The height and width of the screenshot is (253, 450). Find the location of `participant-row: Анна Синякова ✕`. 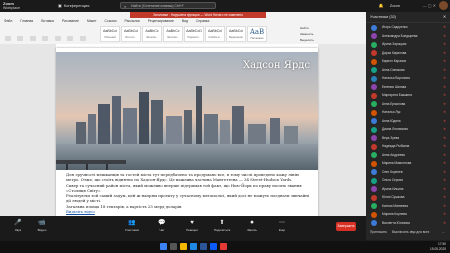

participant-row: Анна Синякова ✕ is located at coordinates (408, 70).